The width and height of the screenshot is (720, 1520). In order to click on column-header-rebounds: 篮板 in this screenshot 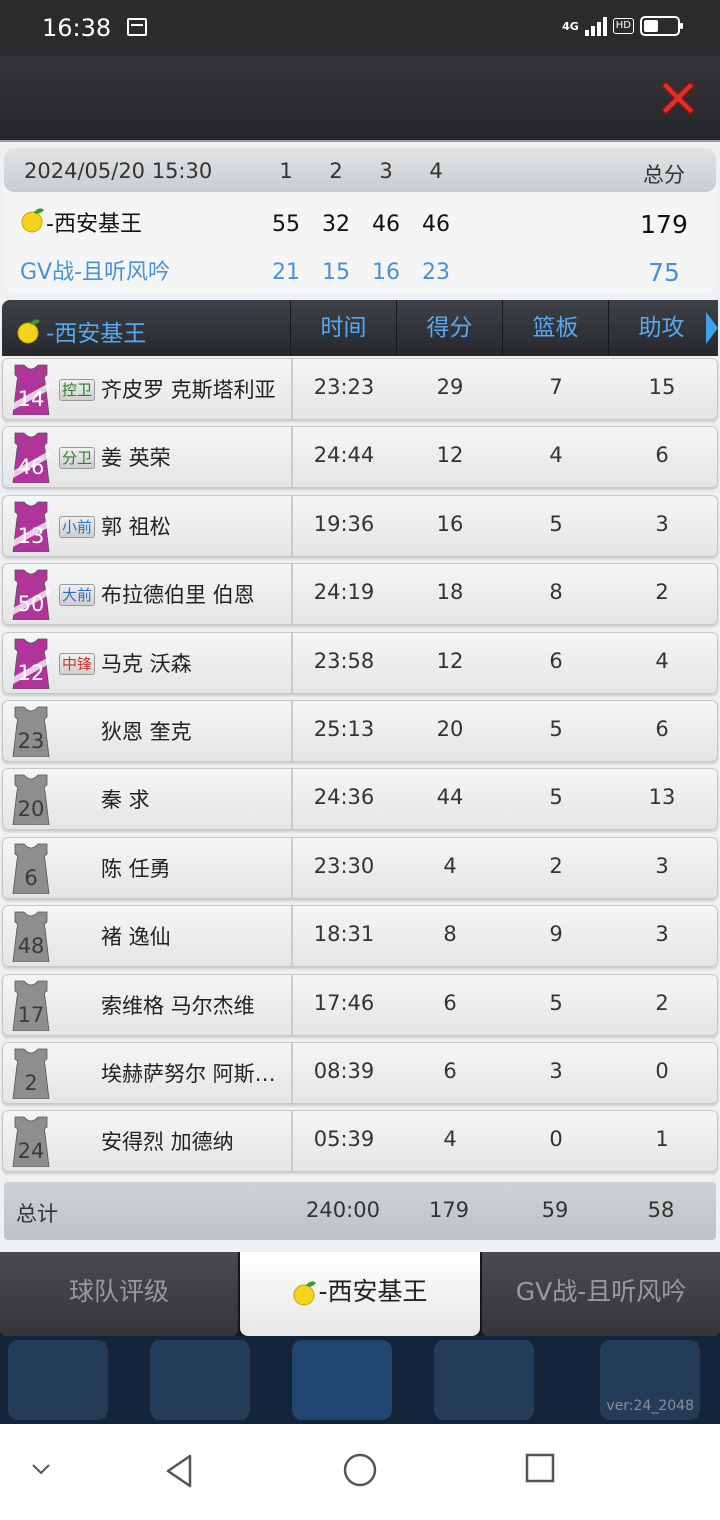, I will do `click(555, 328)`.